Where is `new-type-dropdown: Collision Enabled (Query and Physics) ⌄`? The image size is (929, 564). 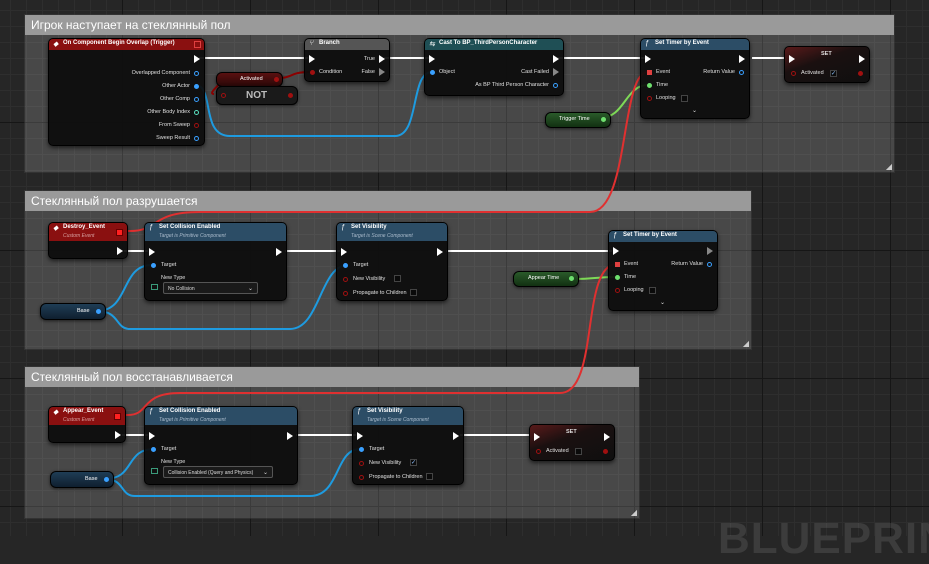 new-type-dropdown: Collision Enabled (Query and Physics) ⌄ is located at coordinates (218, 472).